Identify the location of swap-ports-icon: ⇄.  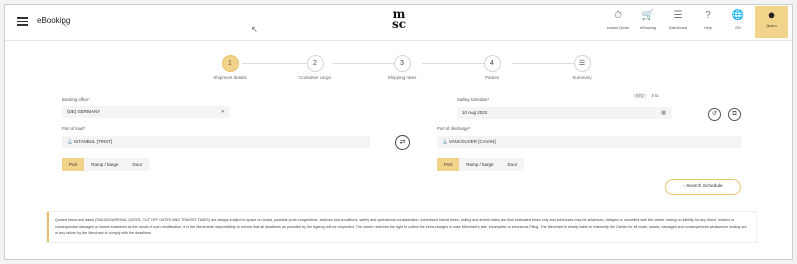
(402, 142).